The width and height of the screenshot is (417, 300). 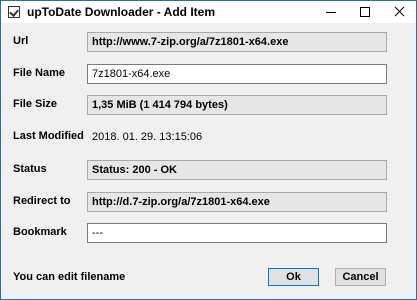 What do you see at coordinates (331, 12) in the screenshot?
I see `minimize-icon` at bounding box center [331, 12].